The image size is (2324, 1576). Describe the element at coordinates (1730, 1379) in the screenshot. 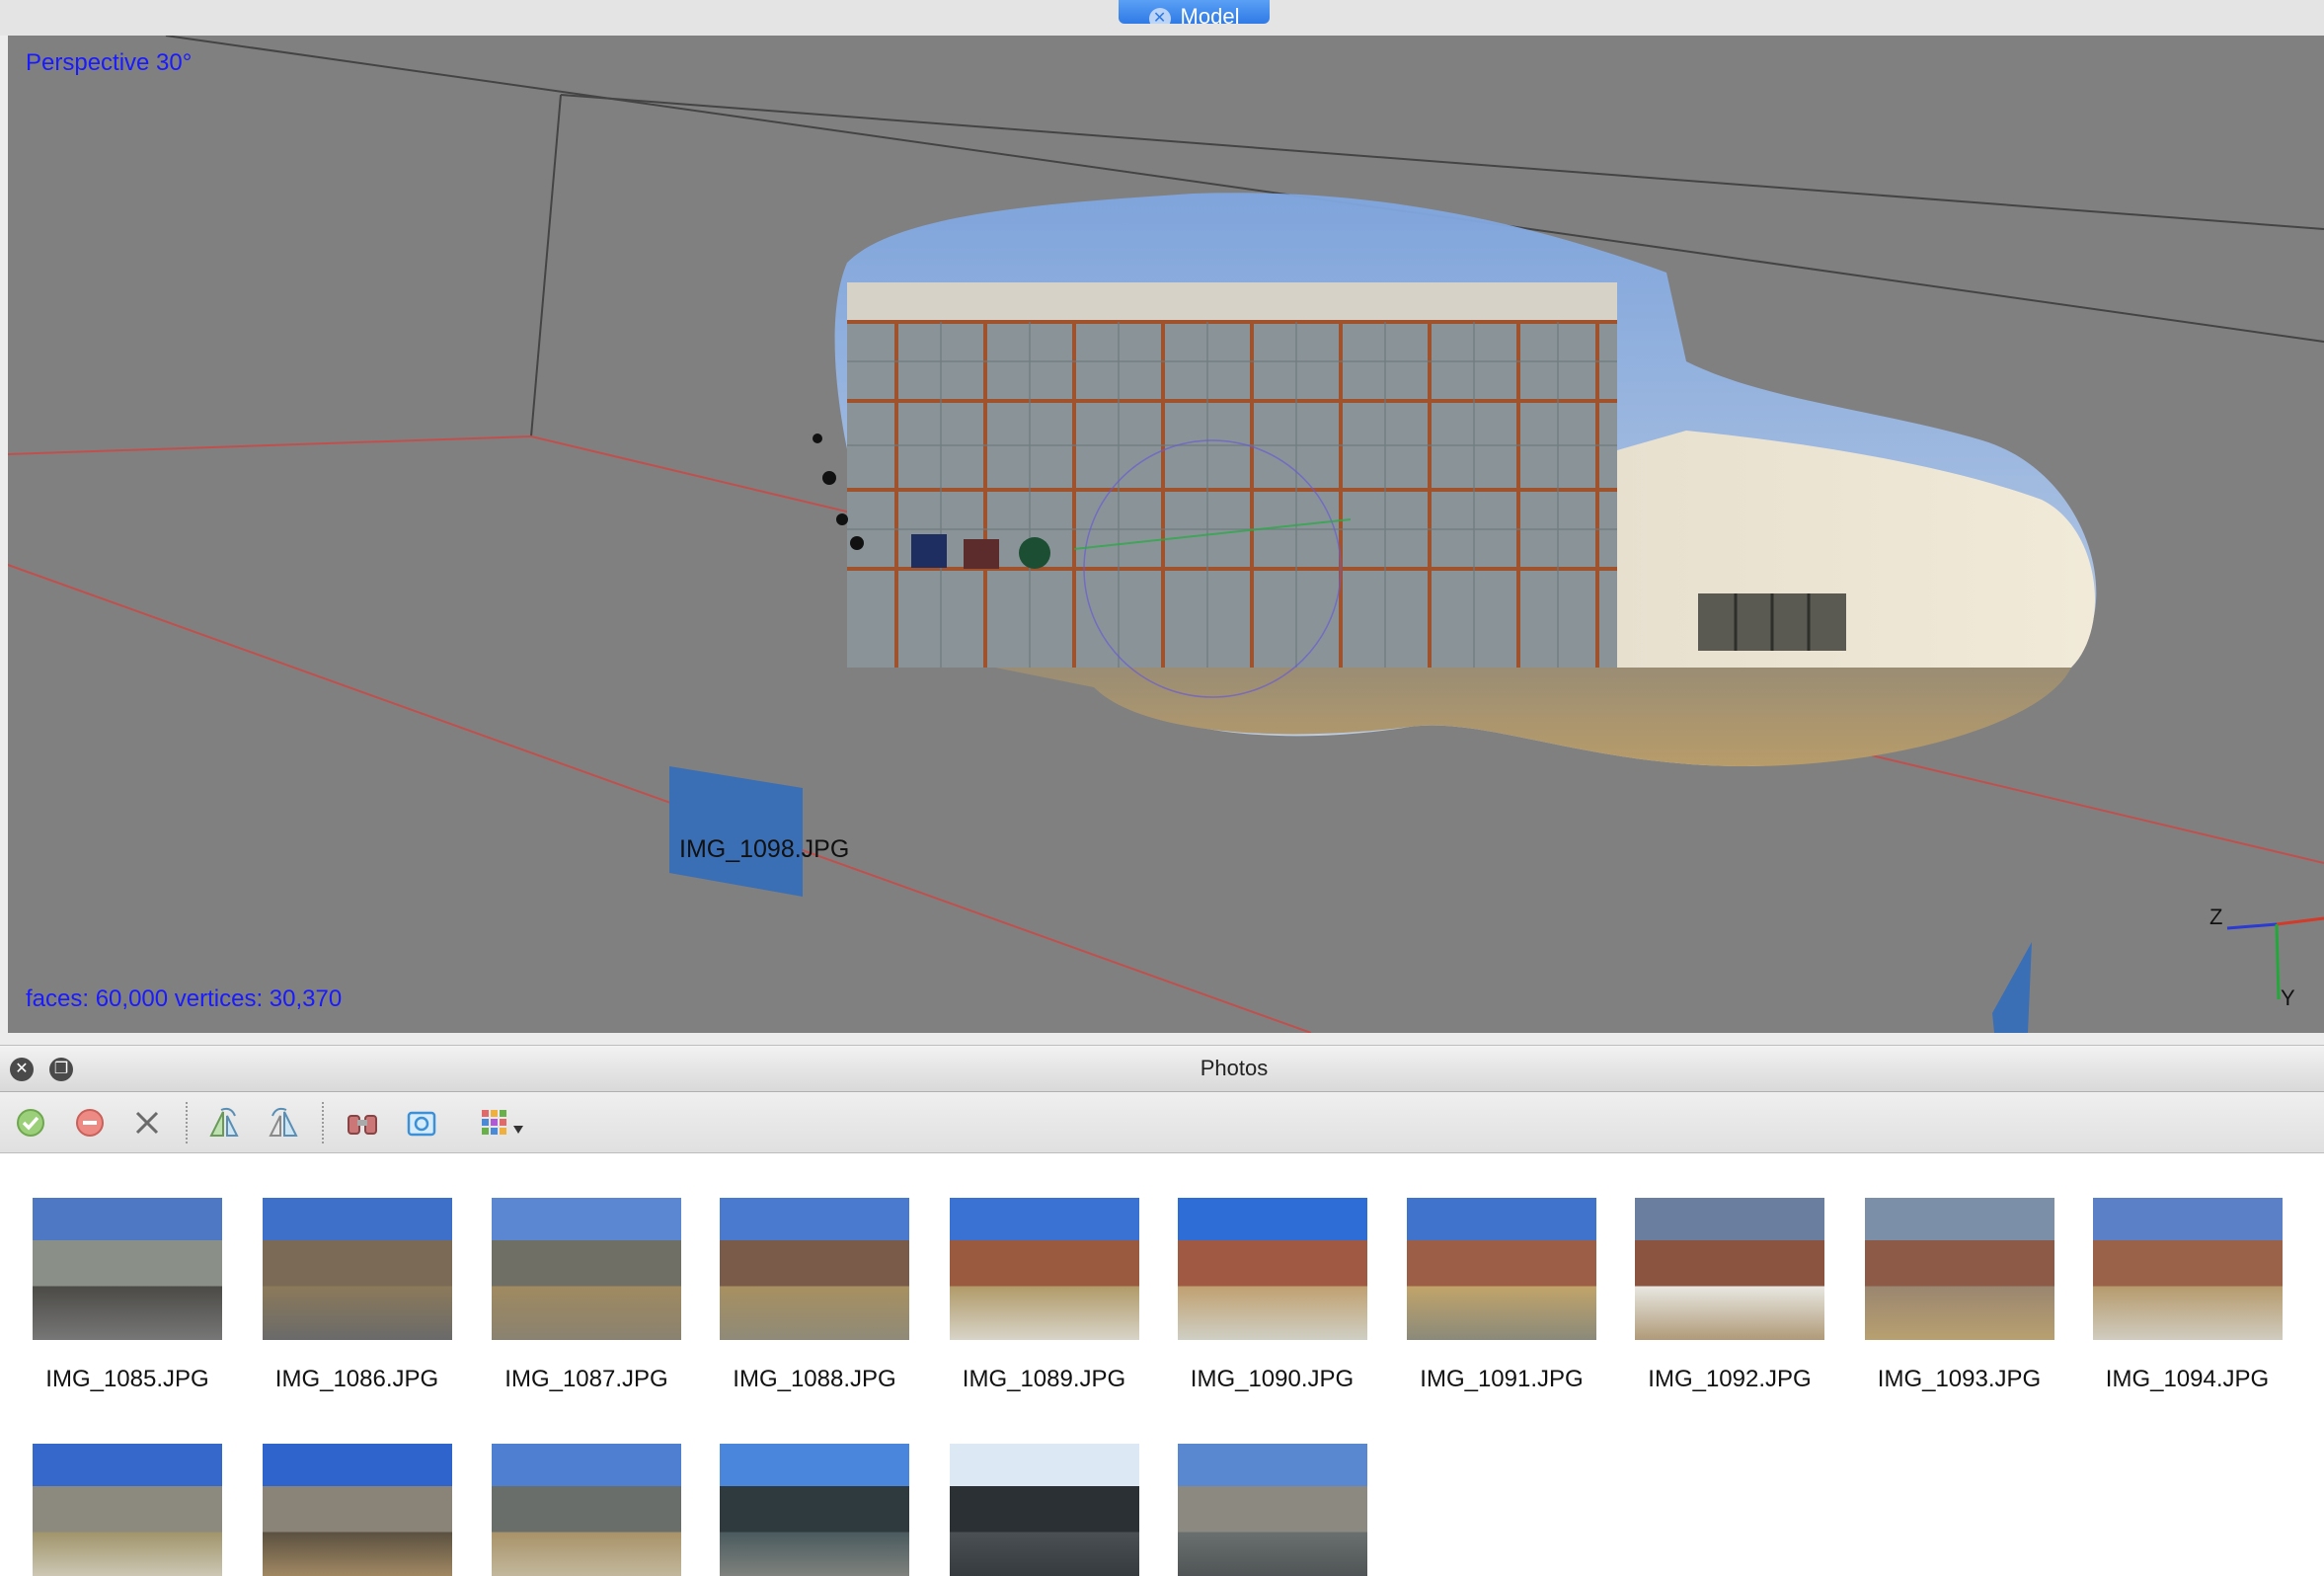

I see `photo-filename: IMG_1092.JPG` at that location.